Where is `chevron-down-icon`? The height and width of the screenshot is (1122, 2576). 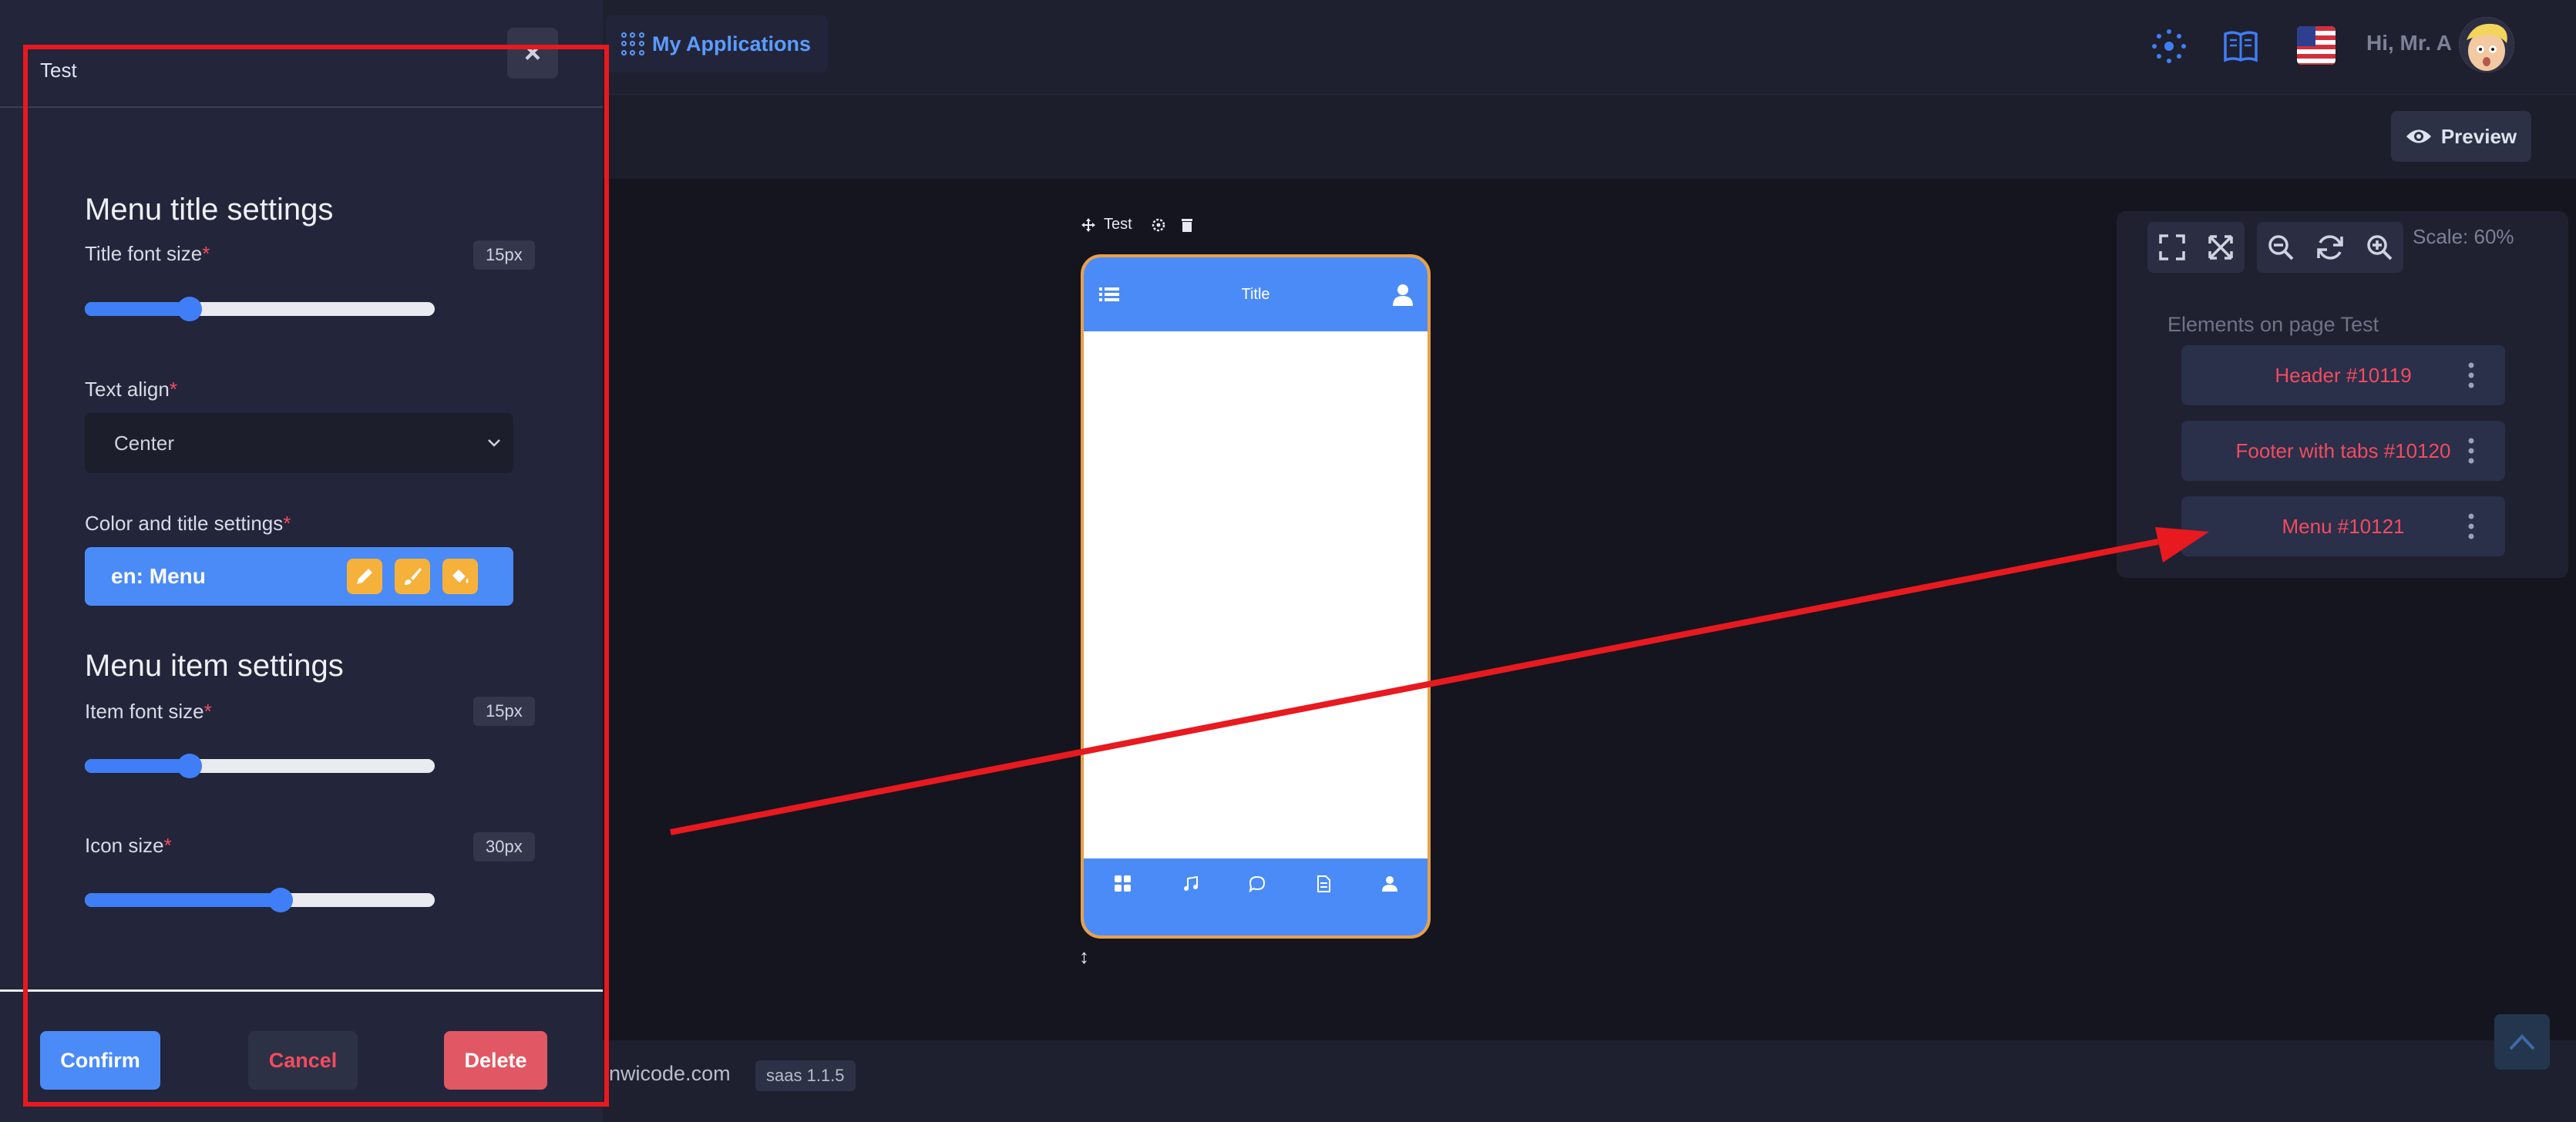 chevron-down-icon is located at coordinates (494, 443).